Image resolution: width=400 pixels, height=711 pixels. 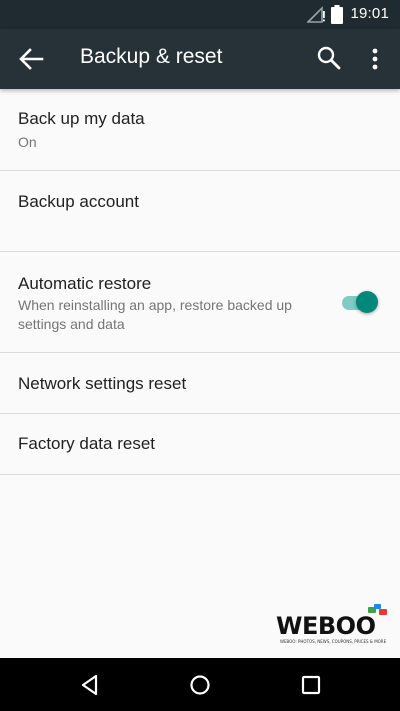 I want to click on setting-network-reset: Network settings reset, so click(x=200, y=383).